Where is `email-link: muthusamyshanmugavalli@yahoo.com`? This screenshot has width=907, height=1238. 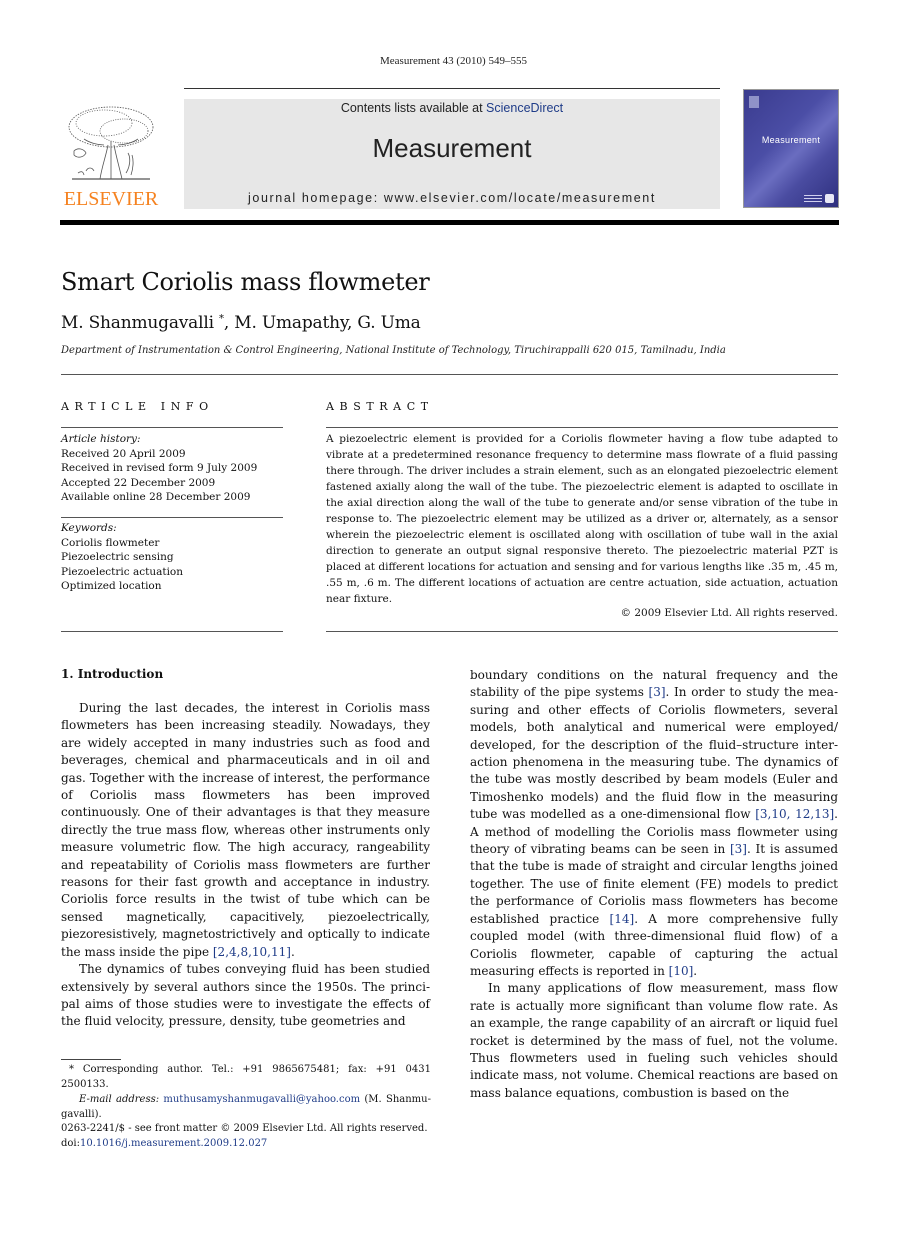 email-link: muthusamyshanmugavalli@yahoo.com is located at coordinates (261, 1099).